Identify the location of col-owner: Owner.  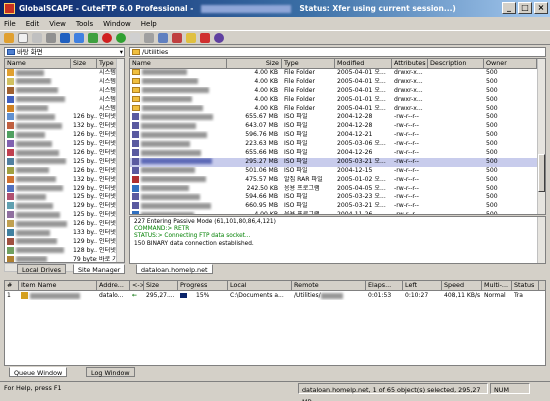
(510, 63).